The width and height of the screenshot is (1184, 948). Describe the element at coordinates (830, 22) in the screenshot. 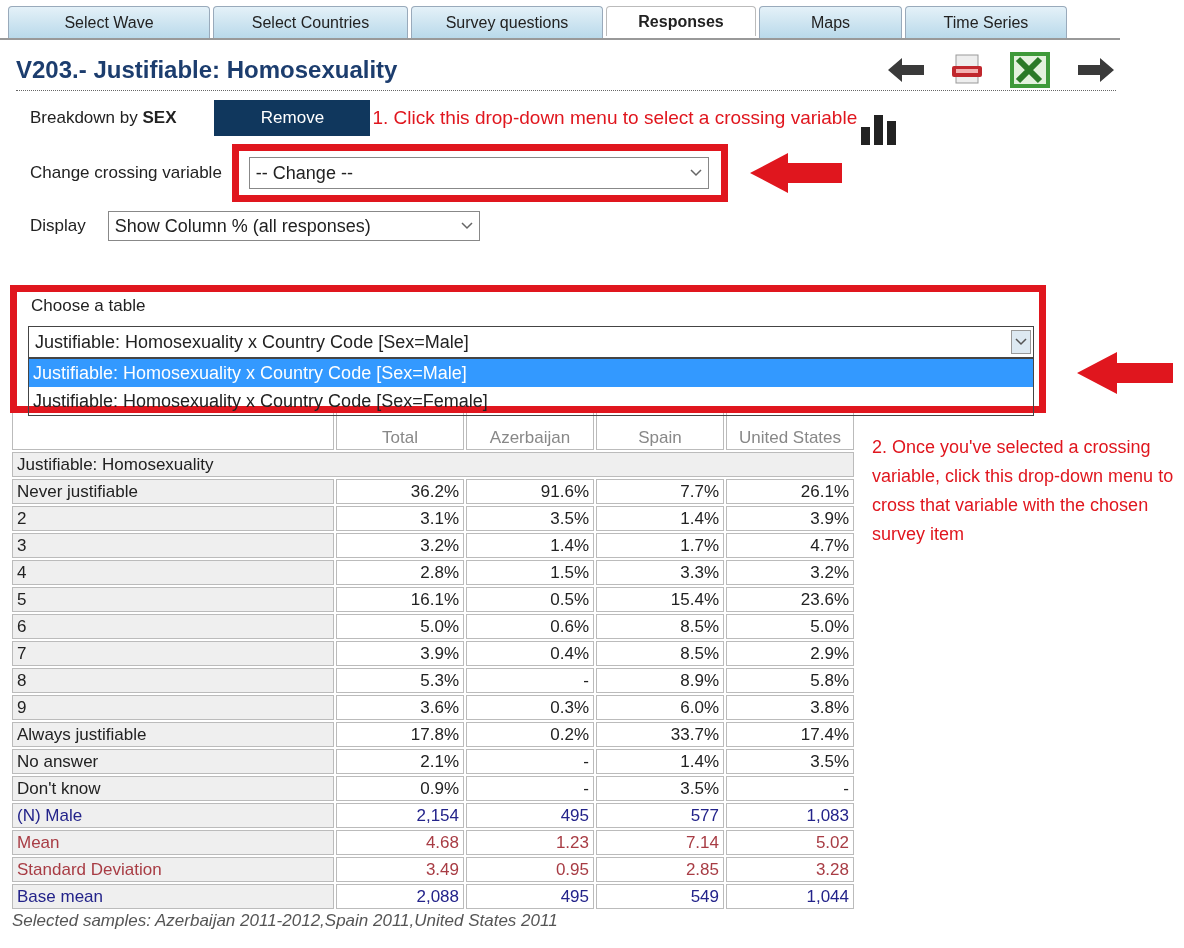

I see `tab: Maps` at that location.